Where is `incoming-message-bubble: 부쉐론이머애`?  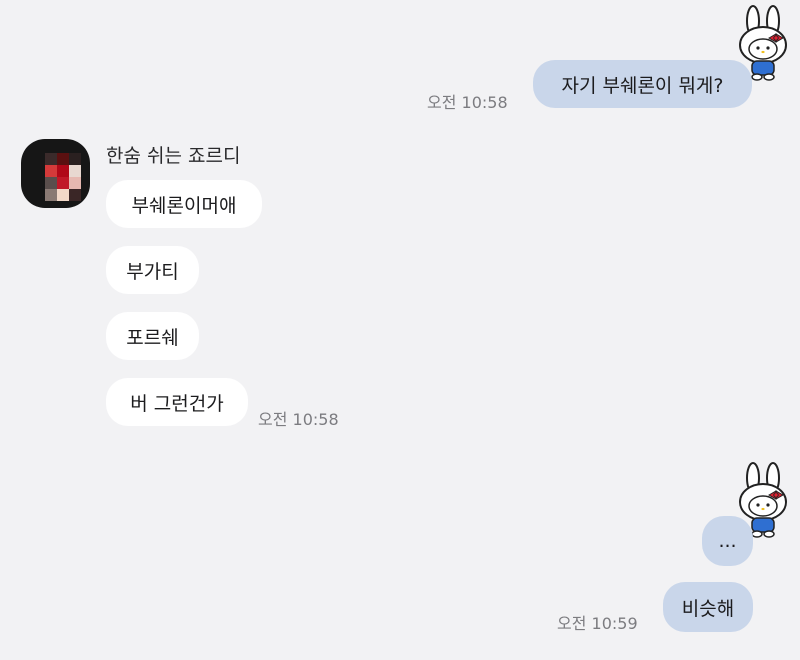
incoming-message-bubble: 부쉐론이머애 is located at coordinates (184, 204).